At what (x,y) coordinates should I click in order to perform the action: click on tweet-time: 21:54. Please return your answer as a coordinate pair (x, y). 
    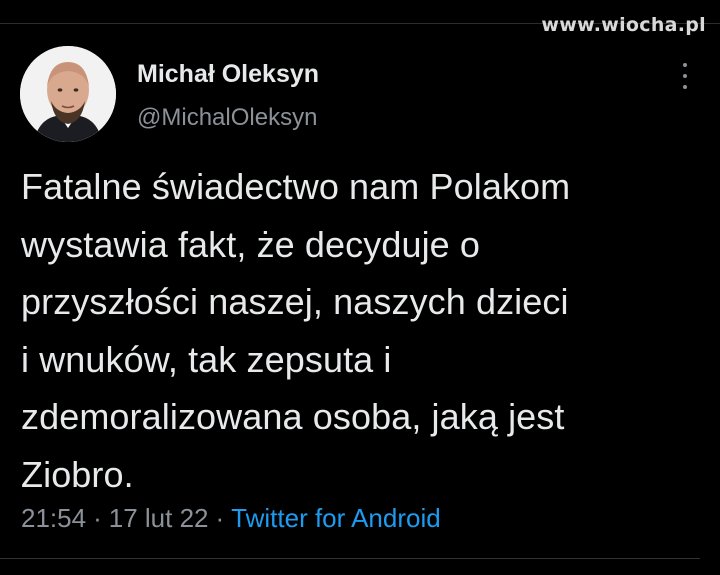
    Looking at the image, I should click on (53, 518).